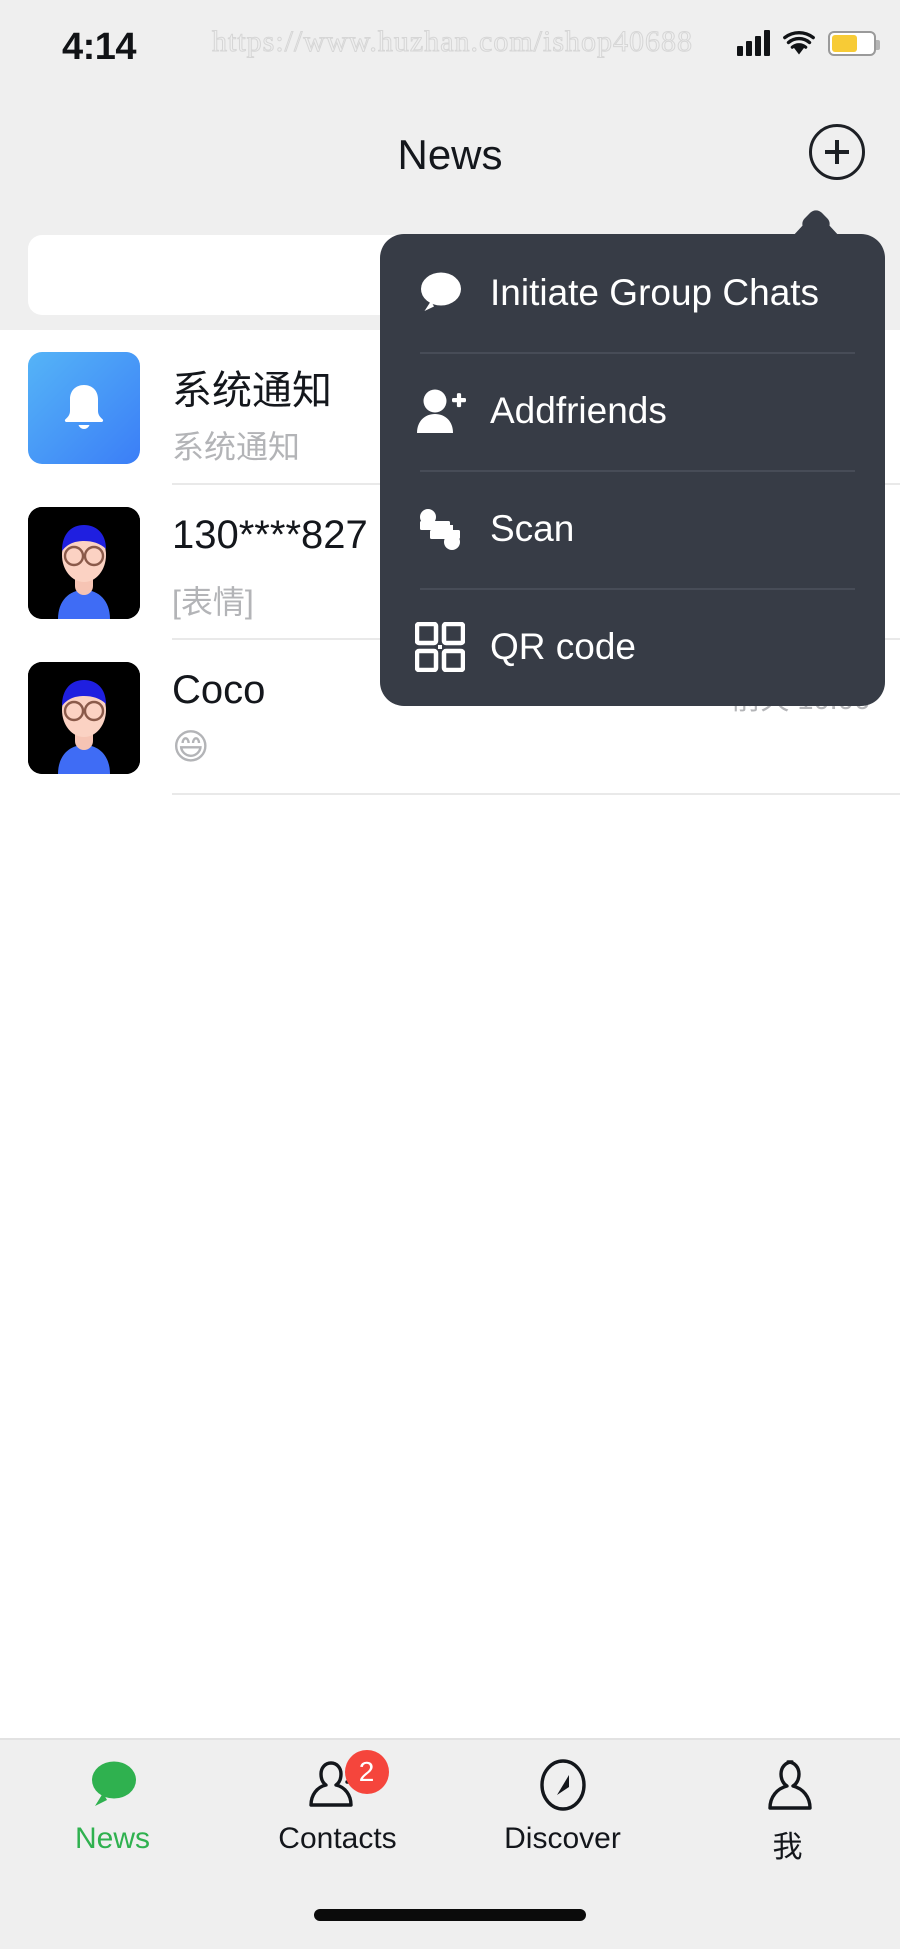 This screenshot has width=900, height=1949. I want to click on tab-label: Contacts, so click(337, 1838).